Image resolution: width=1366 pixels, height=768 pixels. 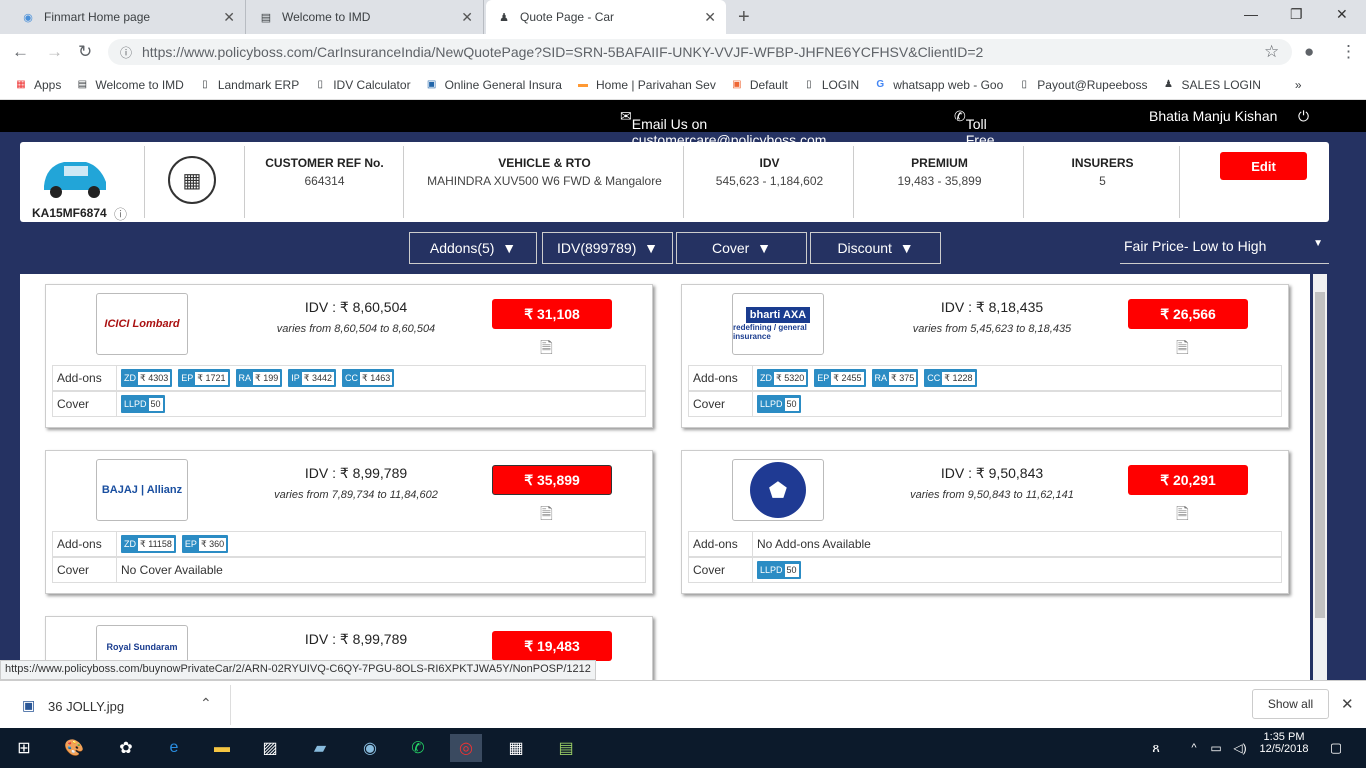 What do you see at coordinates (320, 748) in the screenshot?
I see `app-icon: ▰` at bounding box center [320, 748].